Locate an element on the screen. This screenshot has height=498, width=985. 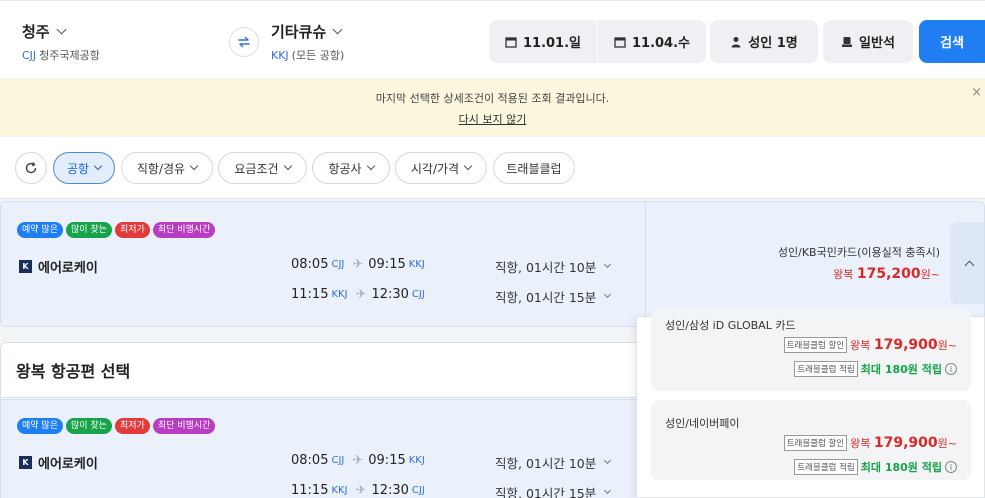
divider is located at coordinates (645, 265).